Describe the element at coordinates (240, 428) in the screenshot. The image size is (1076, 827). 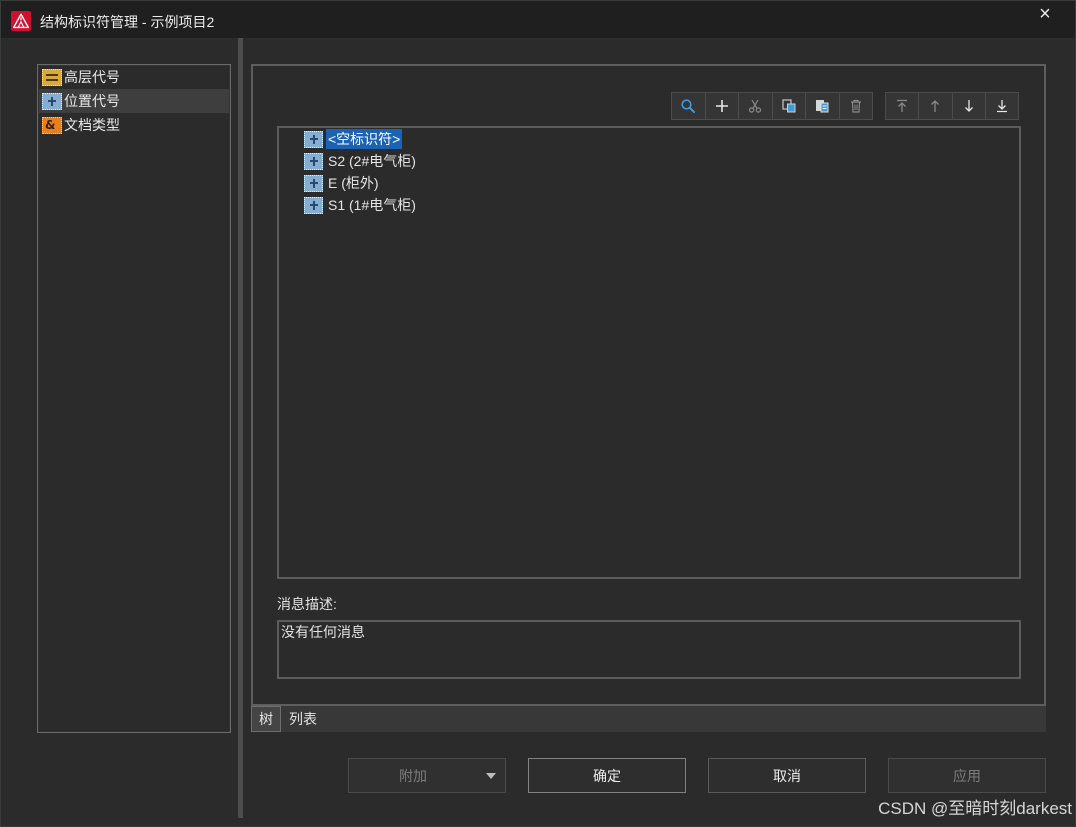
I see `panel-splitter` at that location.